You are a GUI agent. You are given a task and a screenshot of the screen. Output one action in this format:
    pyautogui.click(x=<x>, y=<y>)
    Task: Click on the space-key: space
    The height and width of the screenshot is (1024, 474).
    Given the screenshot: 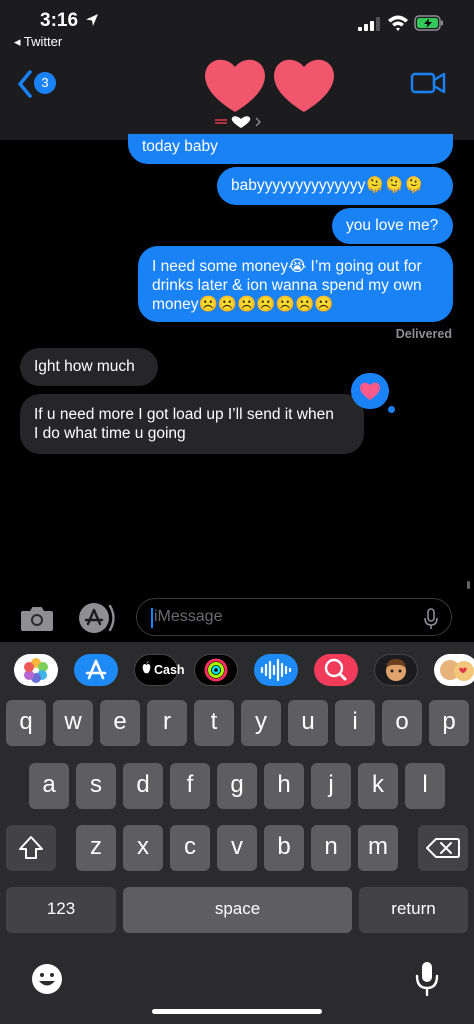 What is the action you would take?
    pyautogui.click(x=237, y=910)
    